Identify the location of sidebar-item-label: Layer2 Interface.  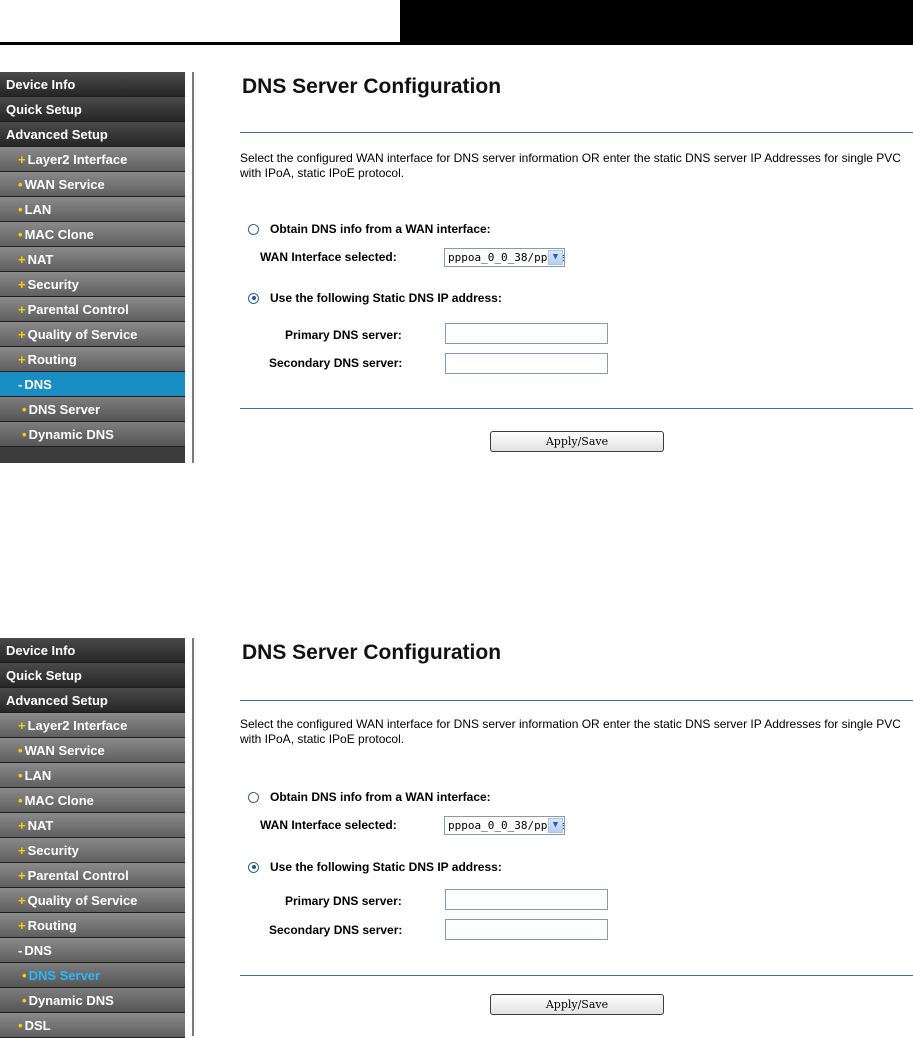
(77, 159).